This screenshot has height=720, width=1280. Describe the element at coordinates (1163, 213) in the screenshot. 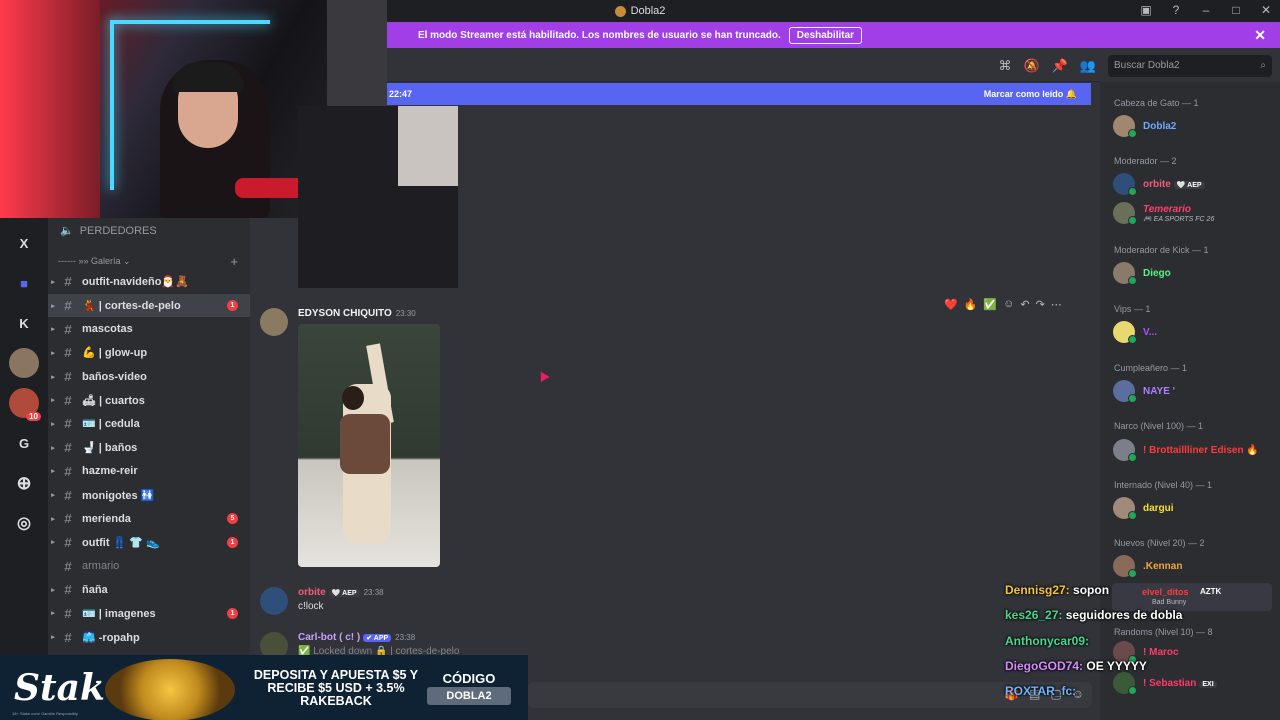

I see `member-item: Temerario 🎮 EA SPORTS FC 26` at that location.